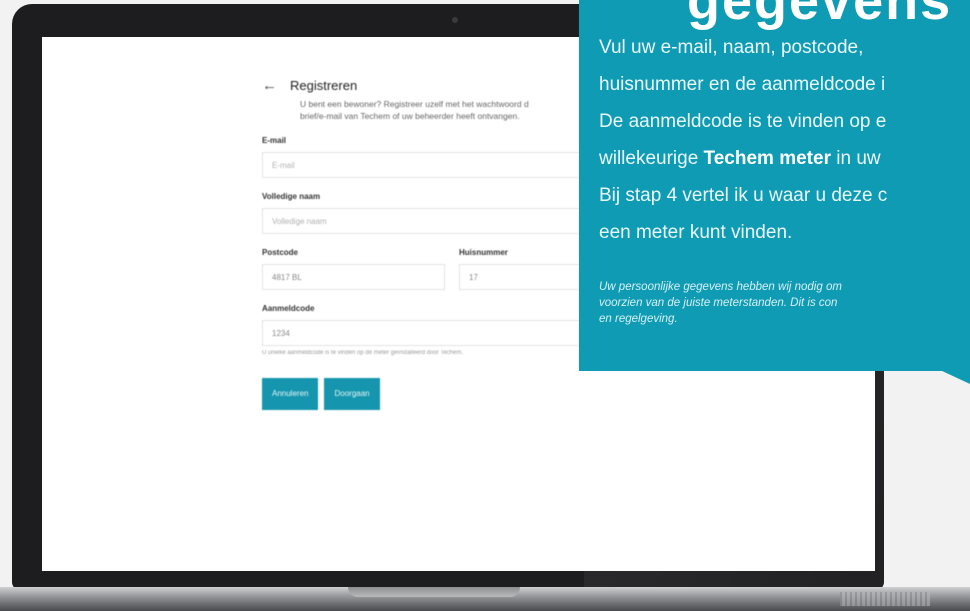 The image size is (970, 611). What do you see at coordinates (324, 85) in the screenshot?
I see `page-title: Registreren` at bounding box center [324, 85].